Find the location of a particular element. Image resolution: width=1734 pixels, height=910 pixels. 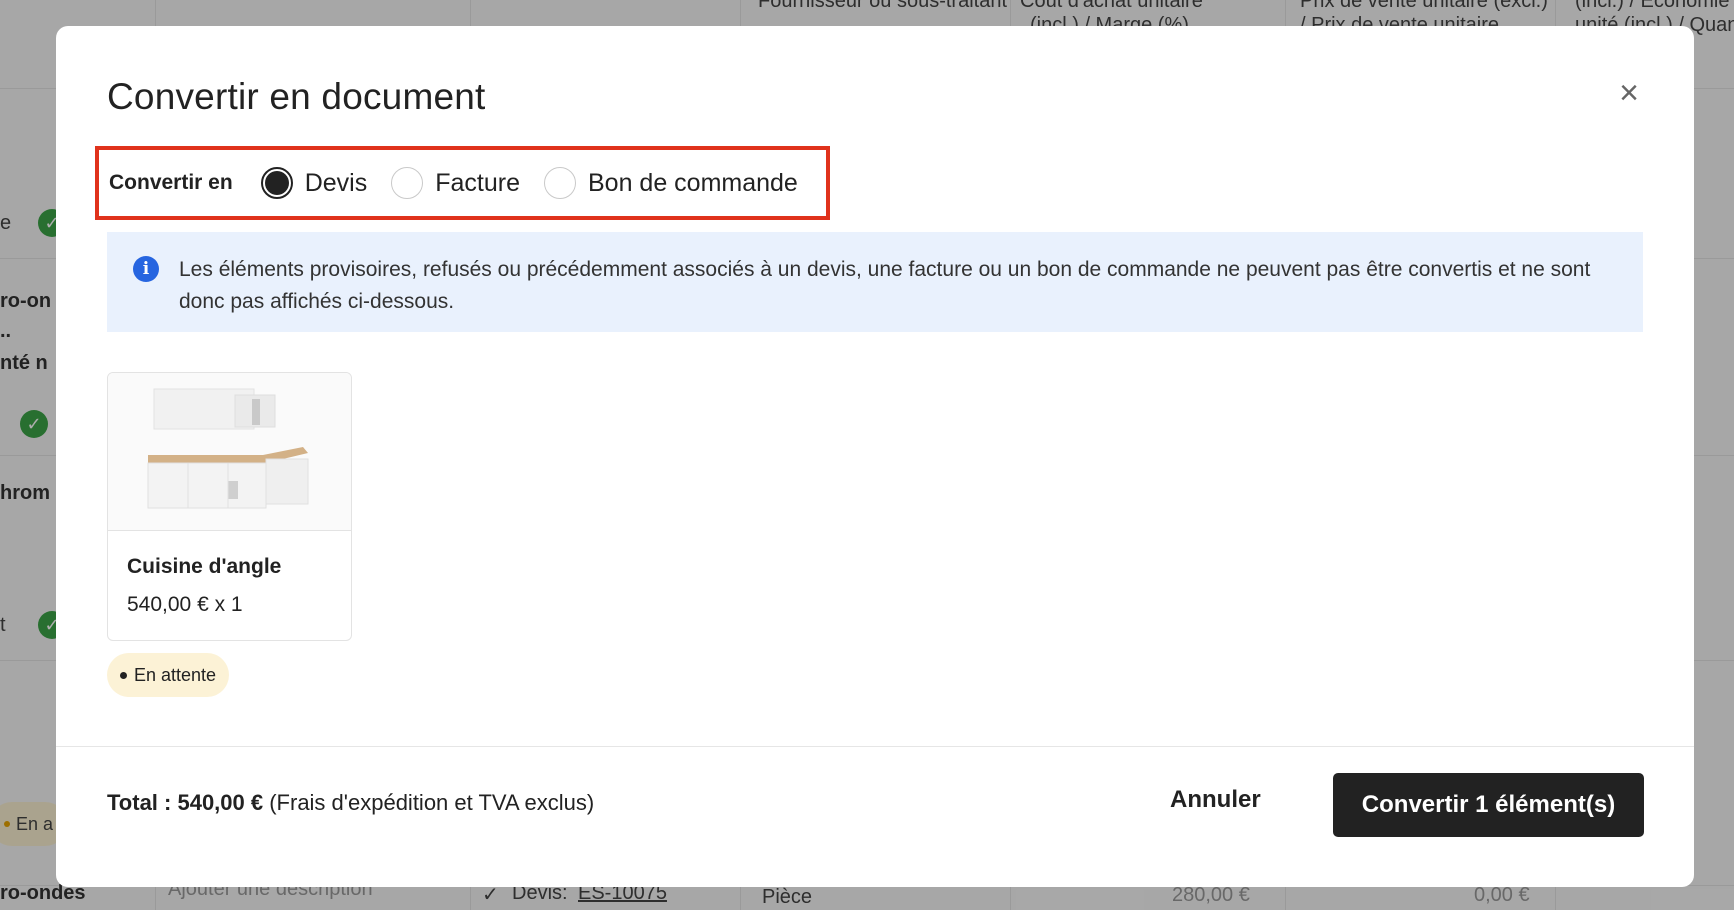

radio-label: Facture is located at coordinates (477, 182).